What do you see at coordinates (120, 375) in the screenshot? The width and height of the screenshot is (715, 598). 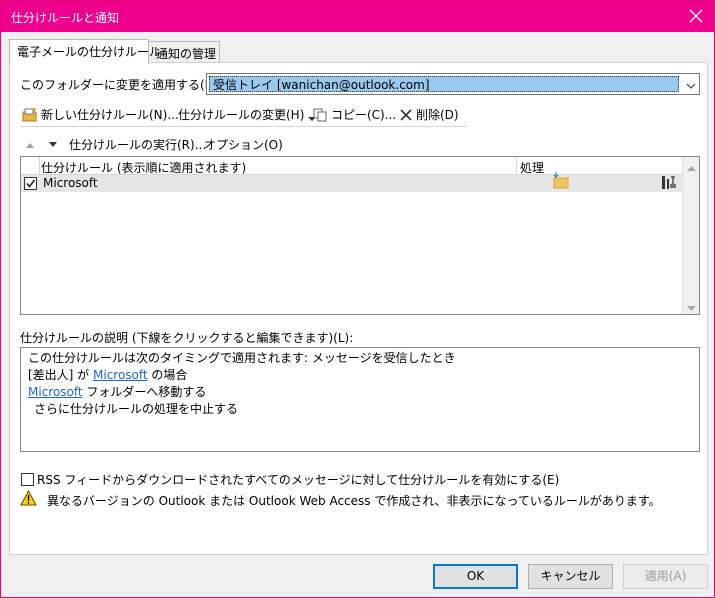 I see `sender-link: Microsoft` at bounding box center [120, 375].